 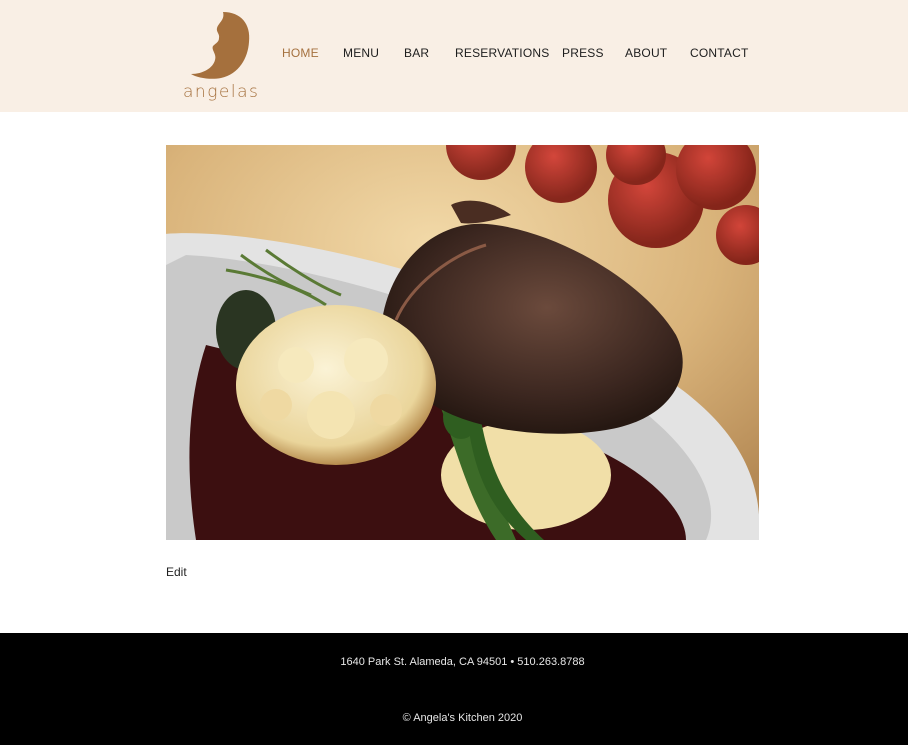 What do you see at coordinates (583, 53) in the screenshot?
I see `nav-item-press: PRESS` at bounding box center [583, 53].